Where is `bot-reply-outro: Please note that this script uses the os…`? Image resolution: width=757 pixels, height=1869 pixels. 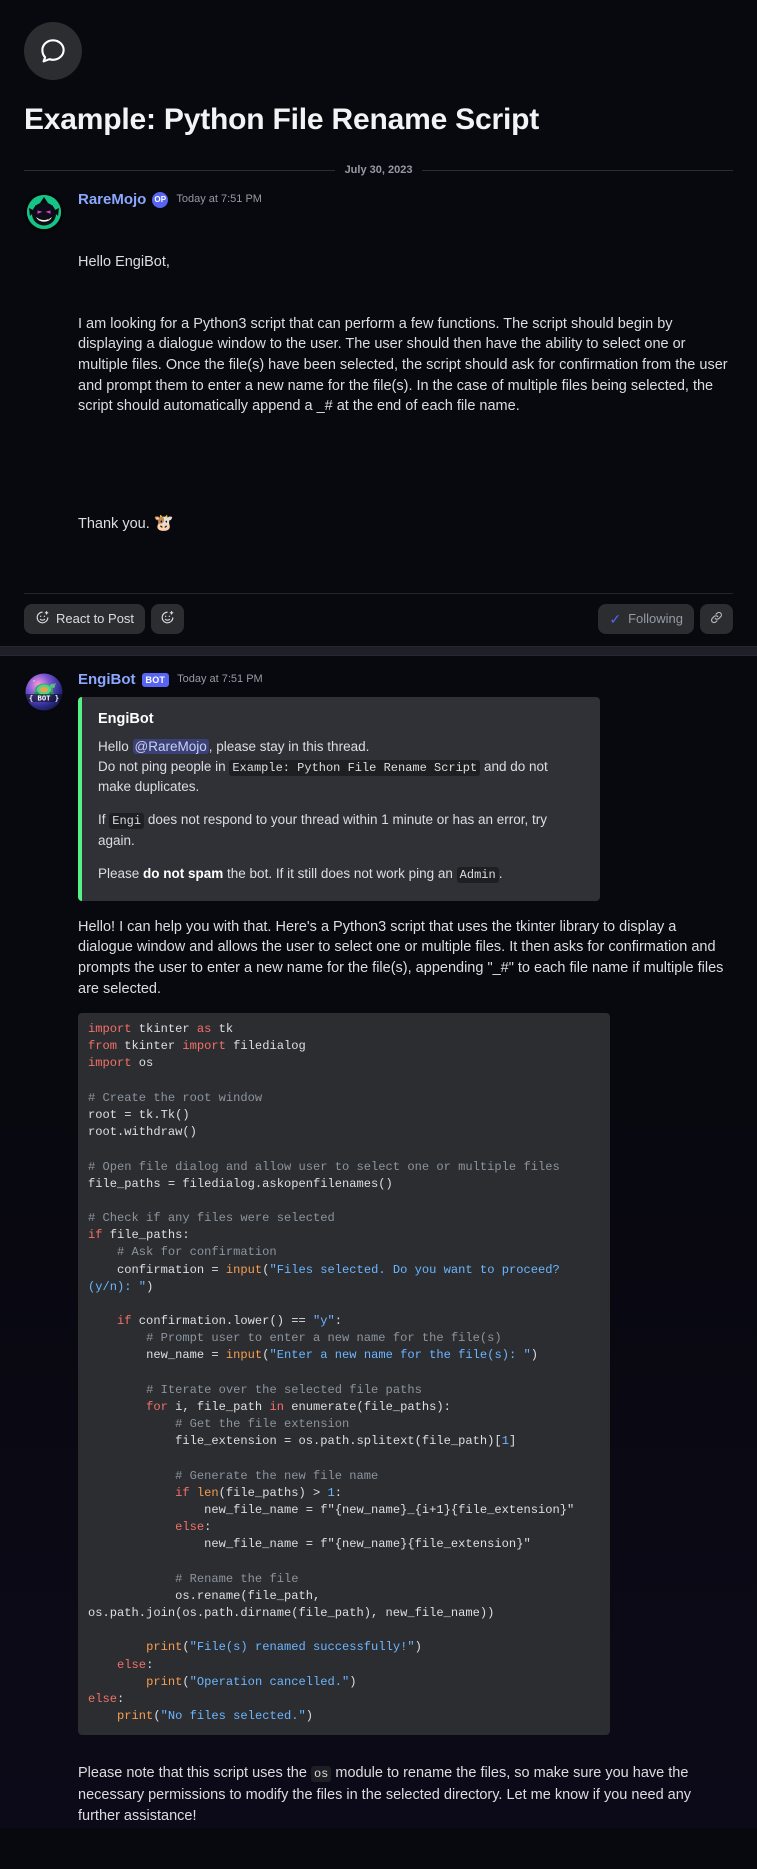 bot-reply-outro: Please note that this script uses the os… is located at coordinates (405, 1795).